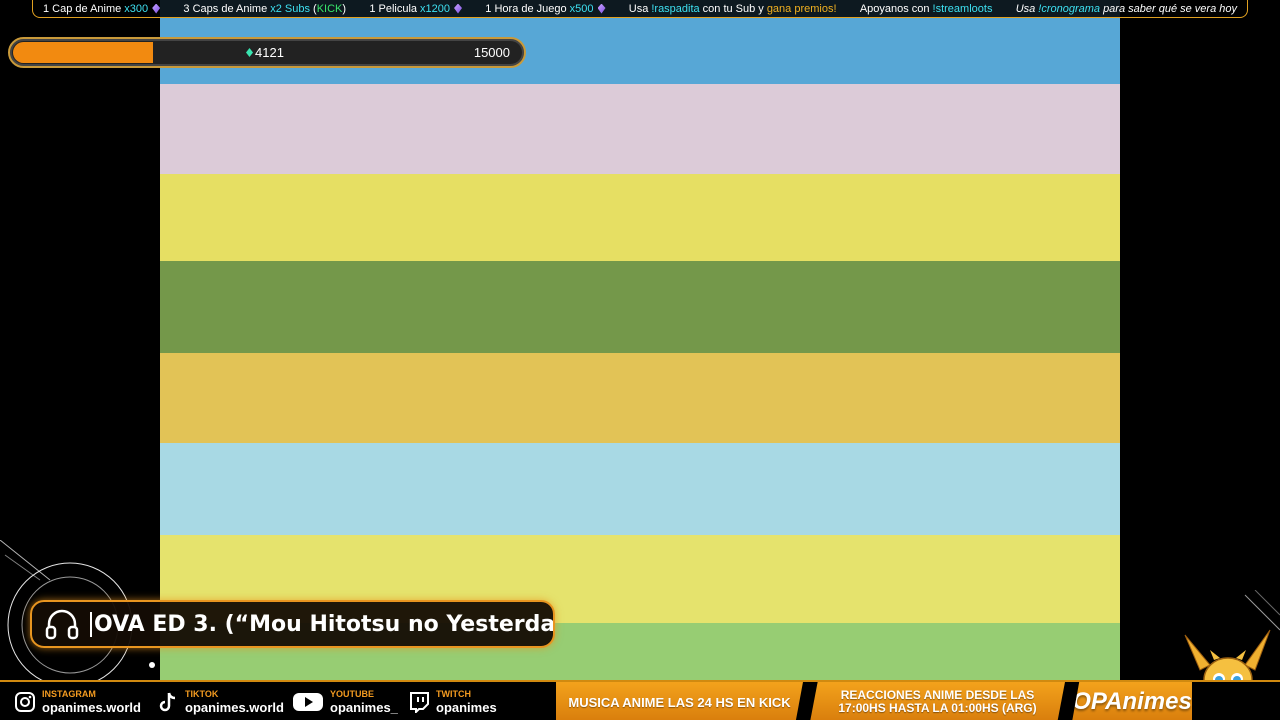  Describe the element at coordinates (202, 694) in the screenshot. I see `social-label: TIKTOK` at that location.